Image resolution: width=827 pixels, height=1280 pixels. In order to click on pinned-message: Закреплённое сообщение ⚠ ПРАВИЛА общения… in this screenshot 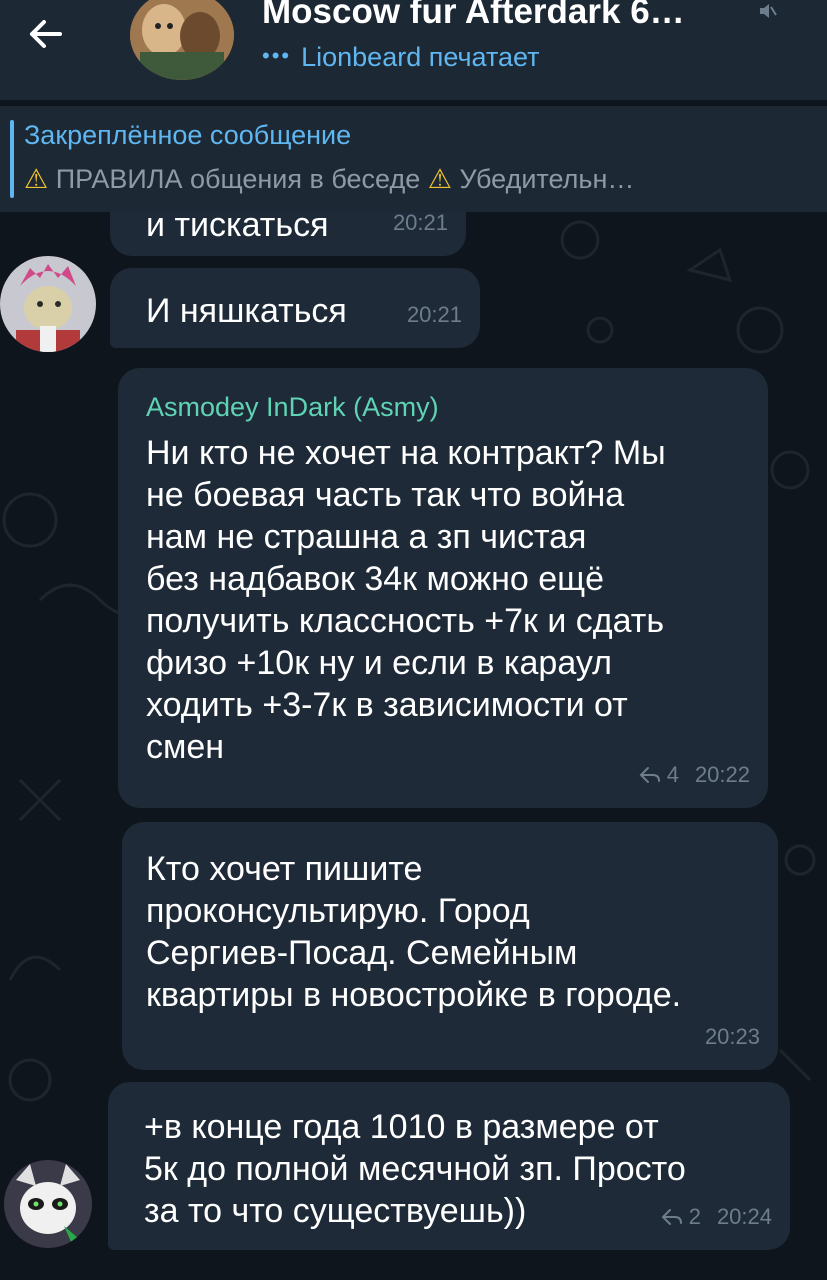, I will do `click(413, 159)`.